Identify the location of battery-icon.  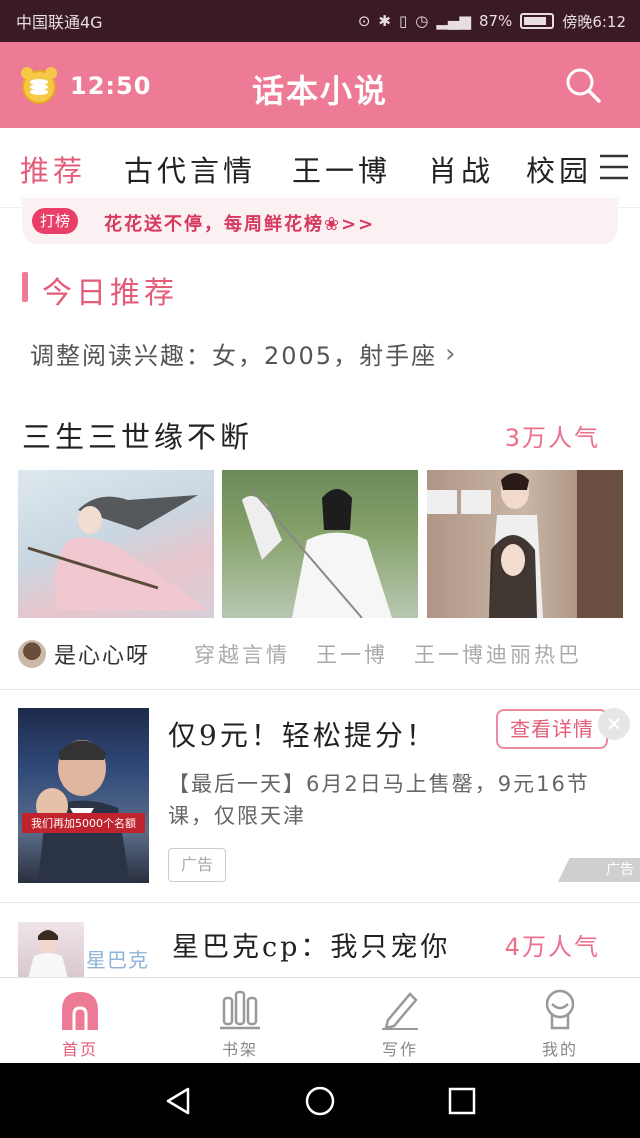
(537, 21).